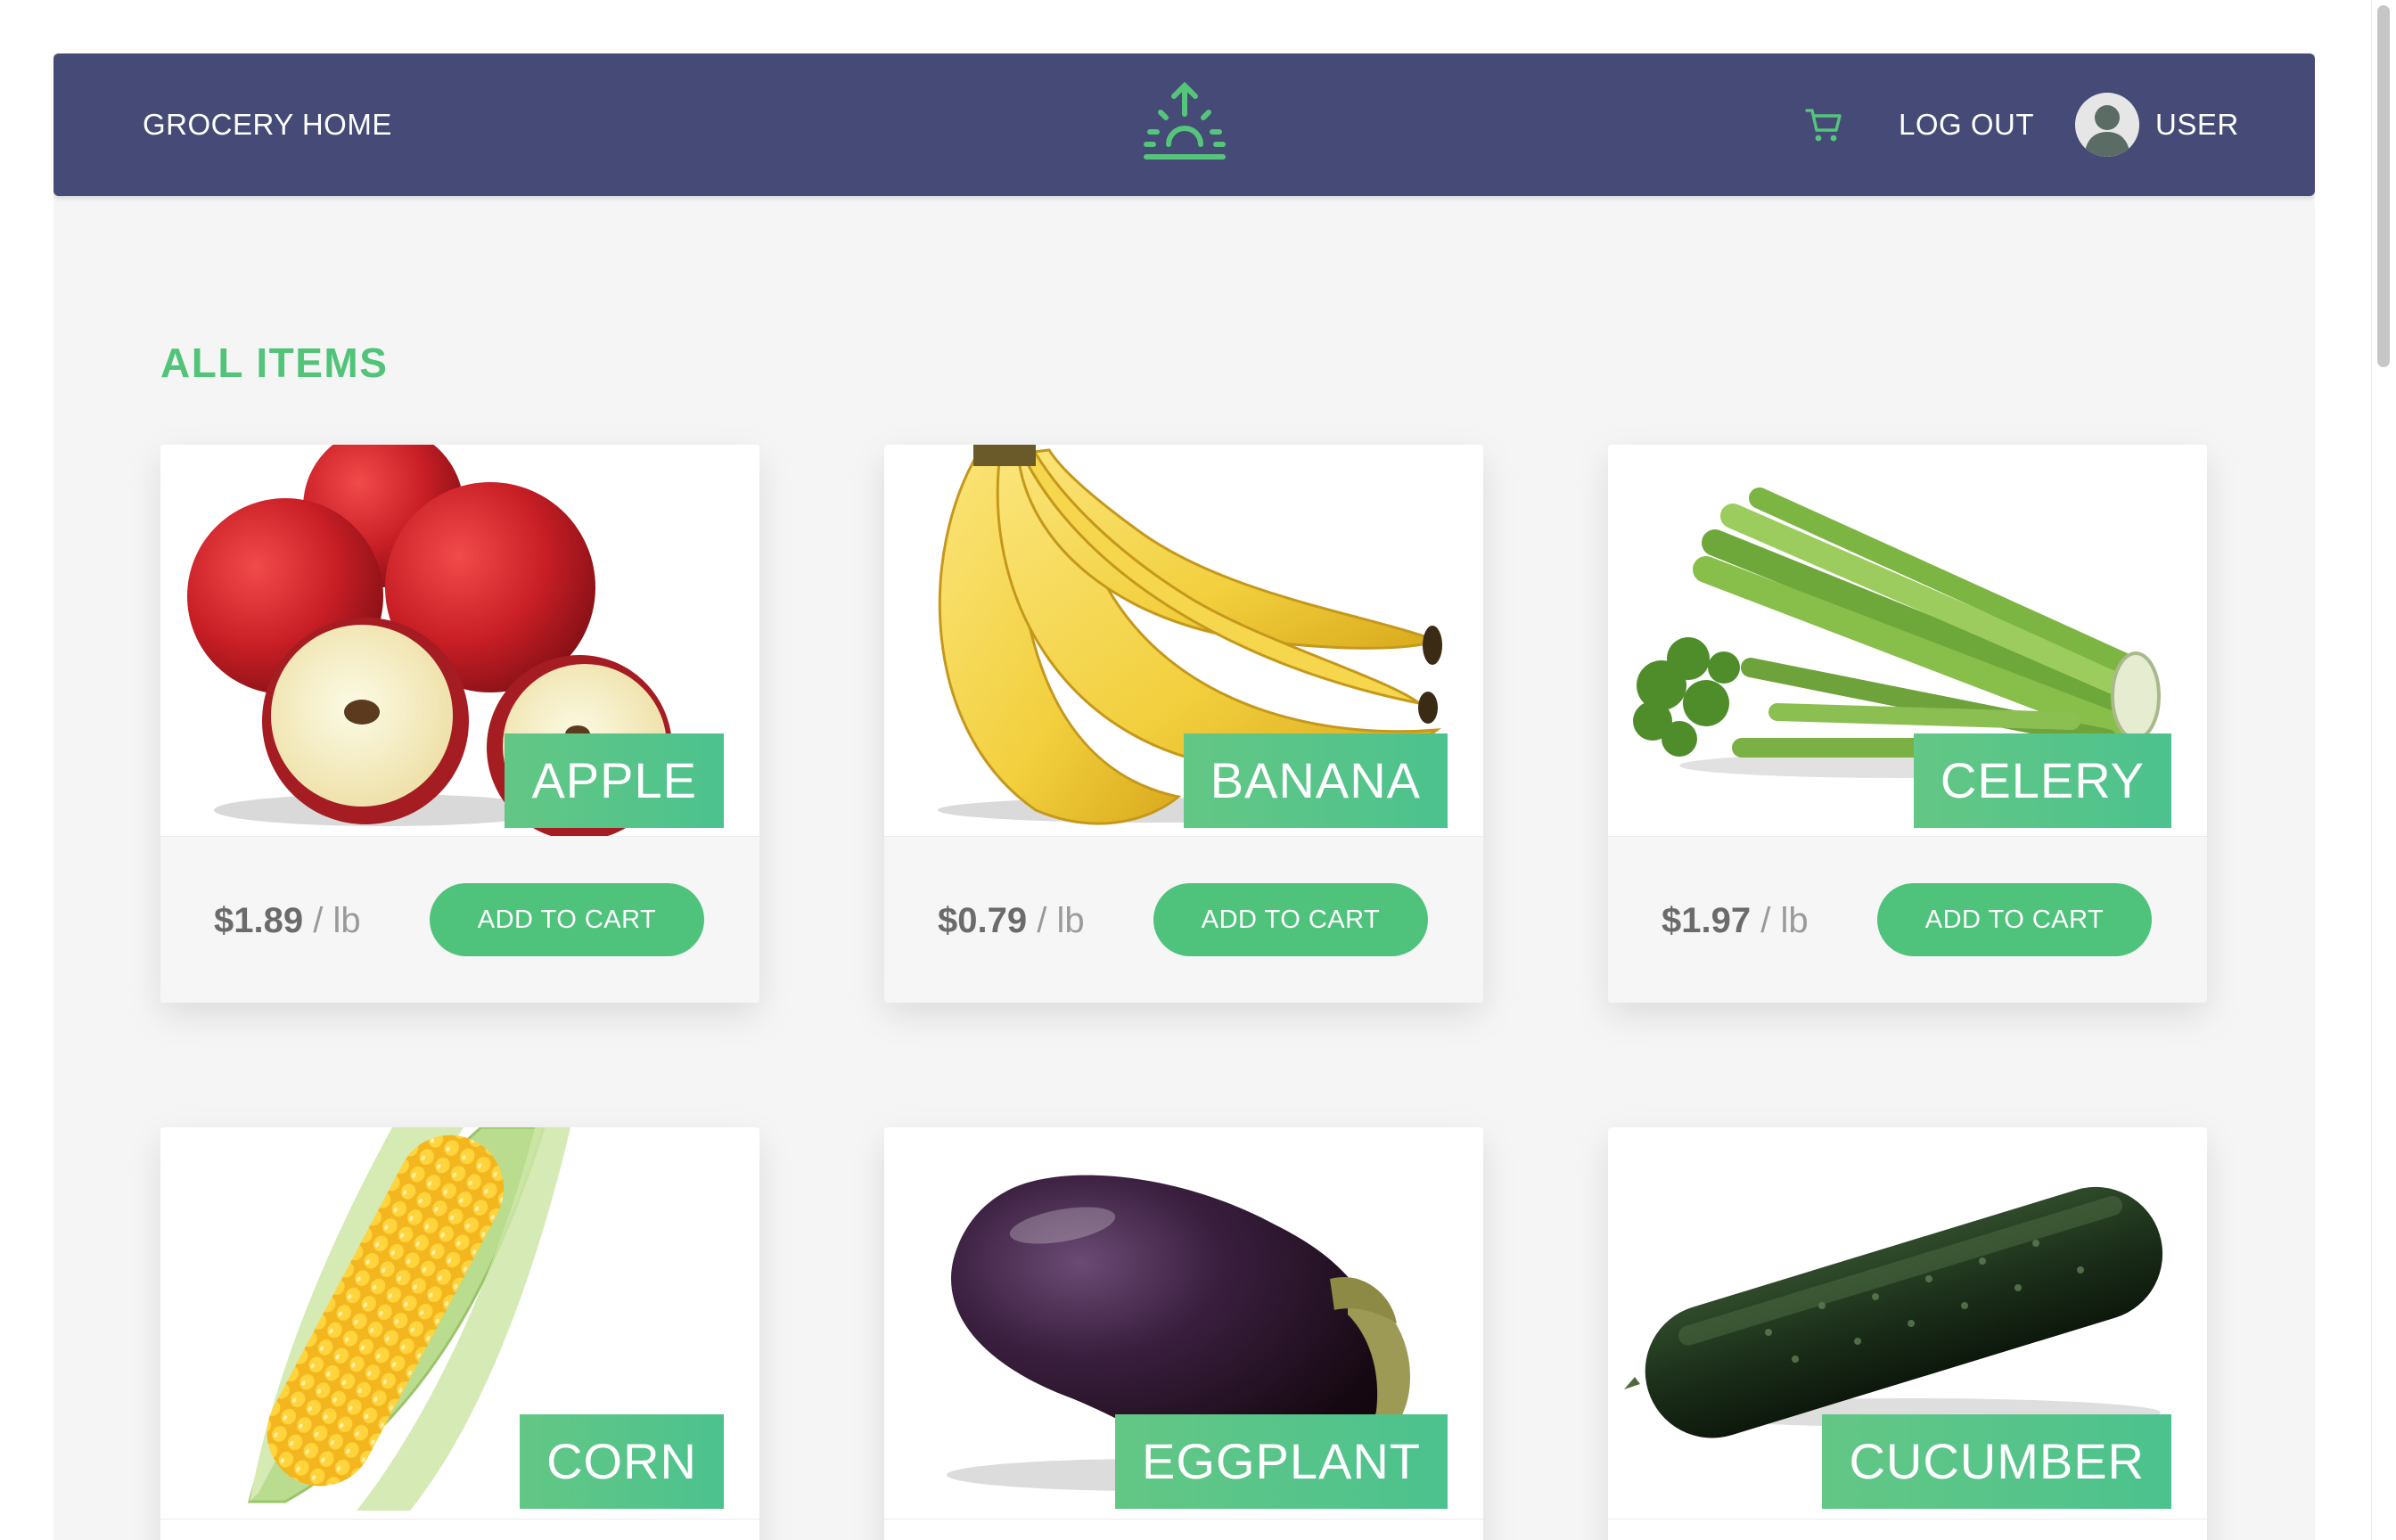 This screenshot has height=1540, width=2396. I want to click on corn-image: CORN, so click(459, 1323).